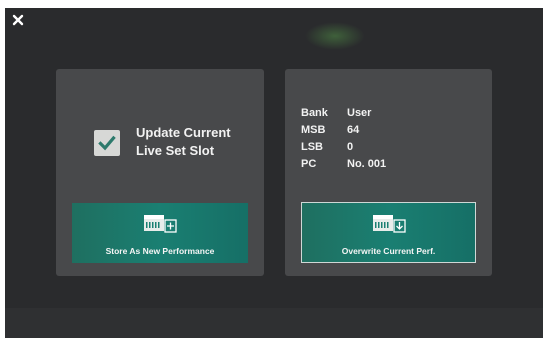 The width and height of the screenshot is (553, 338). I want to click on store-as-new-performance-button: Store As New Performance, so click(160, 233).